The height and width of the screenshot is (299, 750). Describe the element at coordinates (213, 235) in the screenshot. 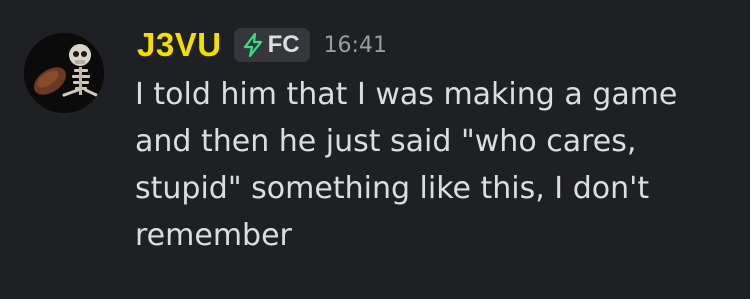

I see `message-line: remember` at that location.